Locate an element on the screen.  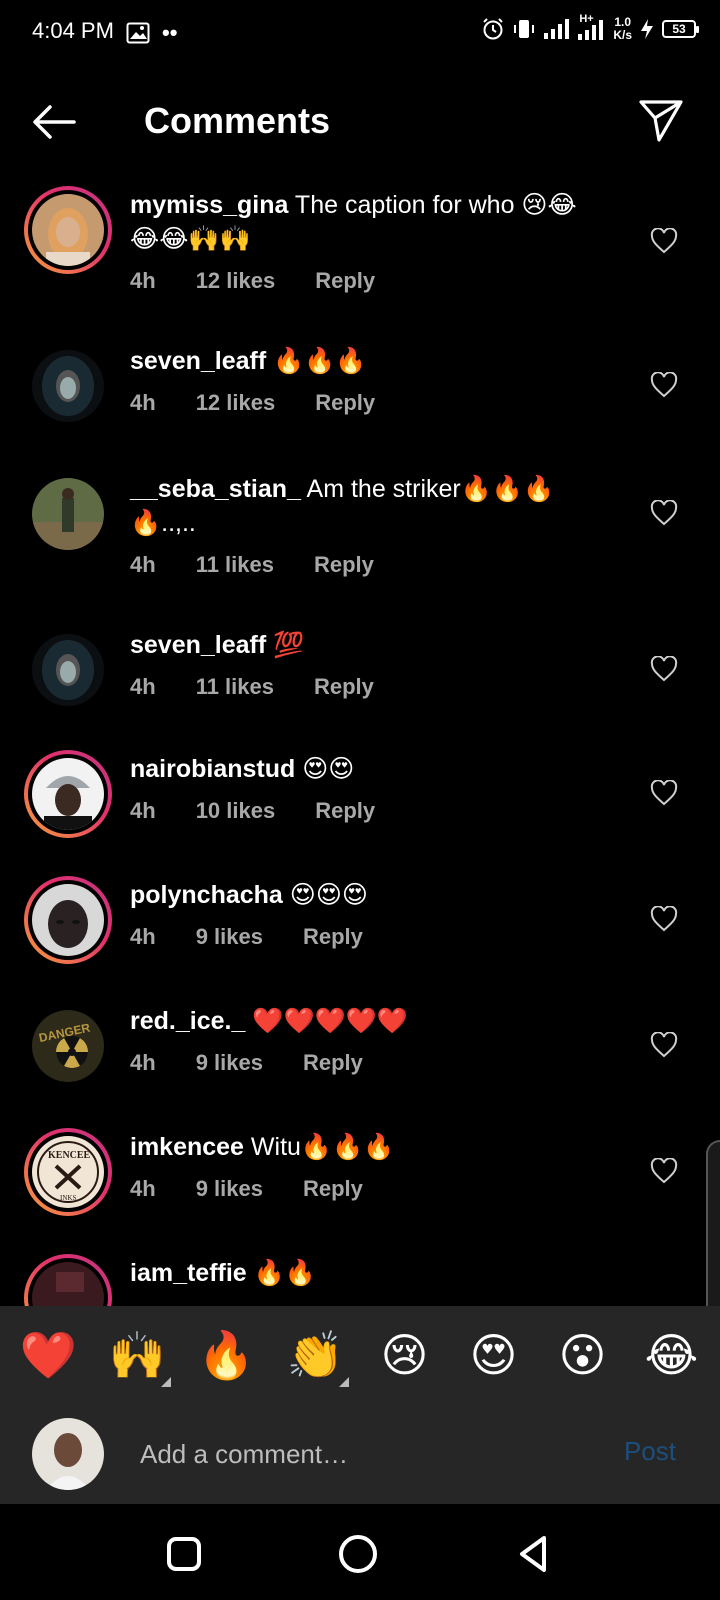
recents-button is located at coordinates (184, 1554).